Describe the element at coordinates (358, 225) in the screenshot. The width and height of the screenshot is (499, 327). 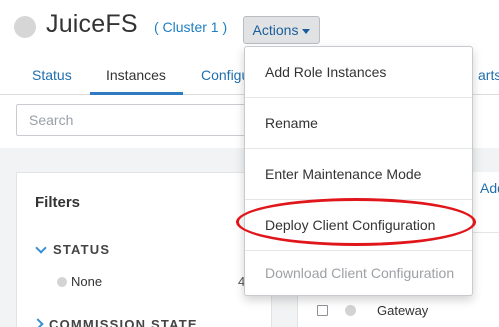
I see `menu-item-deploy-client-configuration: Deploy Client Configuration` at that location.